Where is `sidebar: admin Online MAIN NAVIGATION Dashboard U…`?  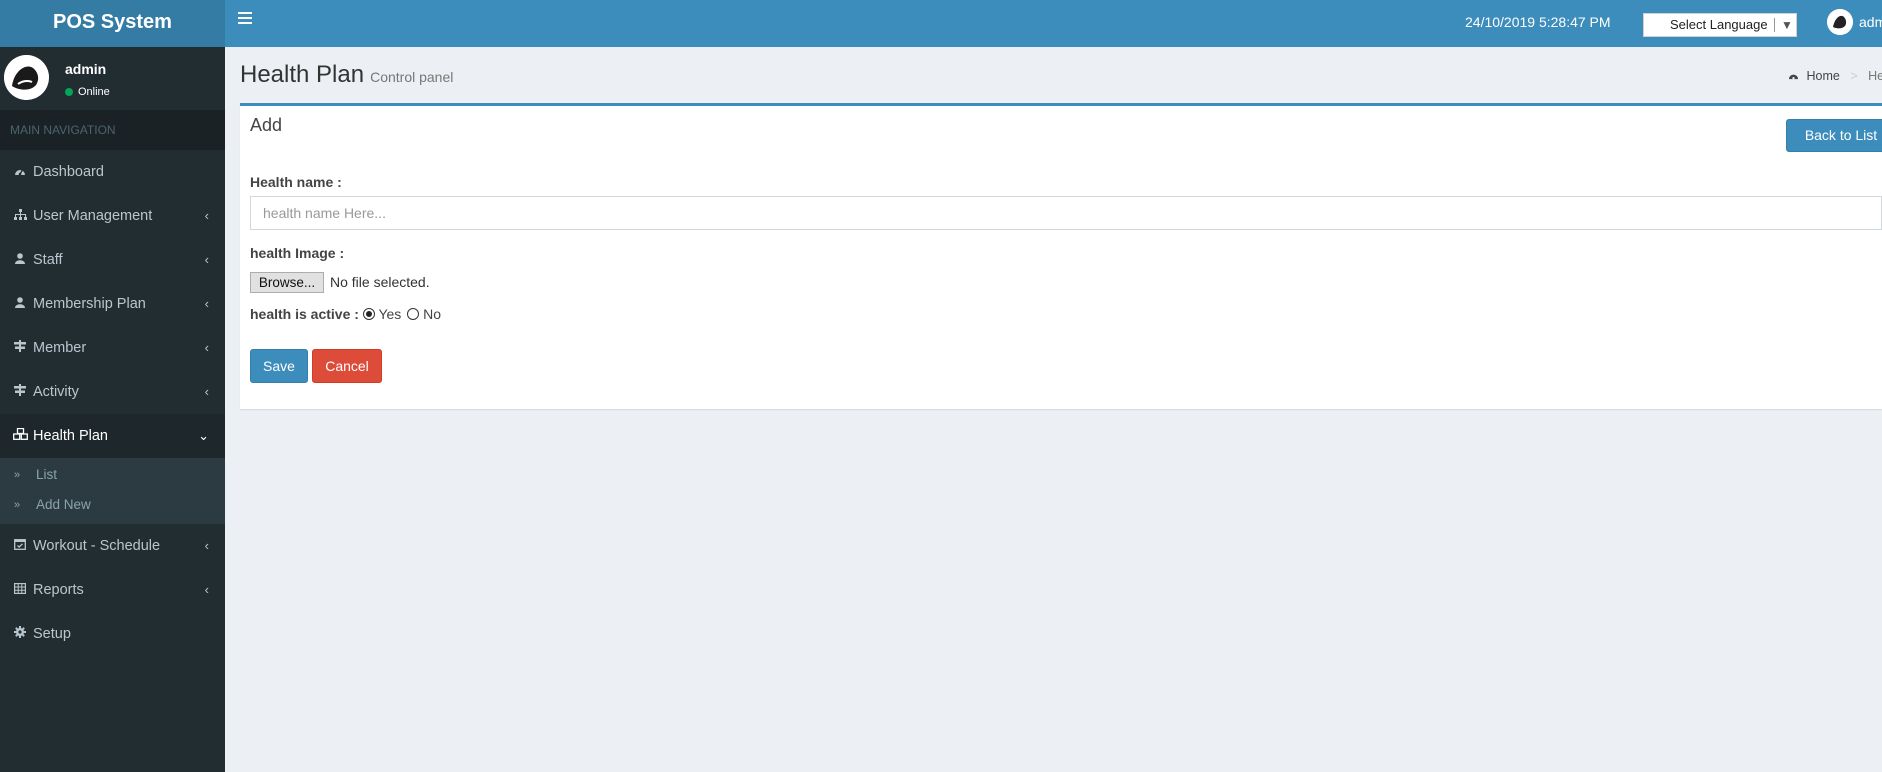 sidebar: admin Online MAIN NAVIGATION Dashboard U… is located at coordinates (112, 409).